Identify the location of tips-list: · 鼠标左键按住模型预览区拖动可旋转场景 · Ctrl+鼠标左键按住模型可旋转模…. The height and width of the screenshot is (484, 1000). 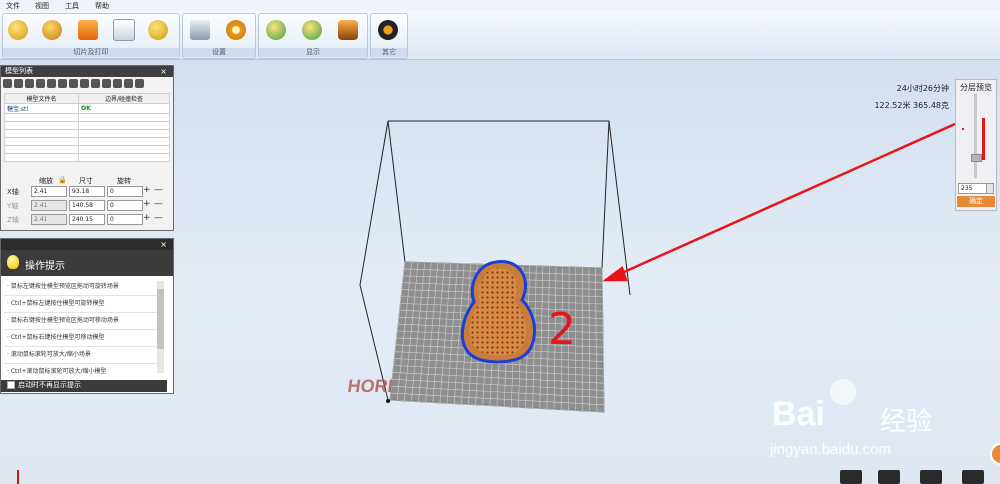
(84, 327).